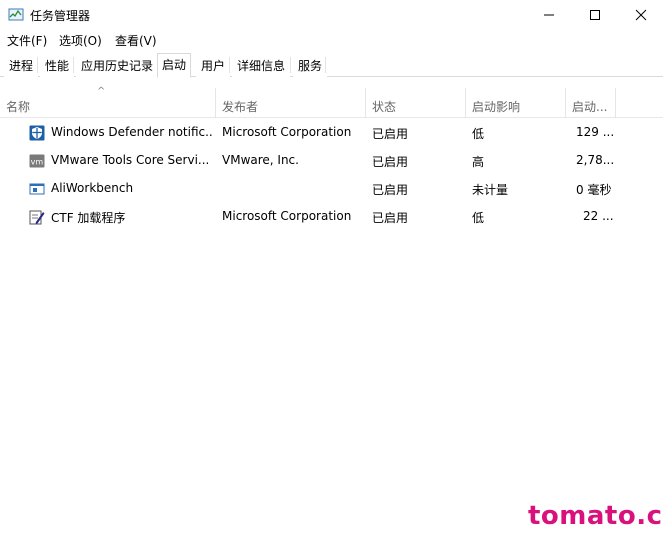 This screenshot has height=541, width=663. I want to click on row-name: CTF 加载程序, so click(88, 218).